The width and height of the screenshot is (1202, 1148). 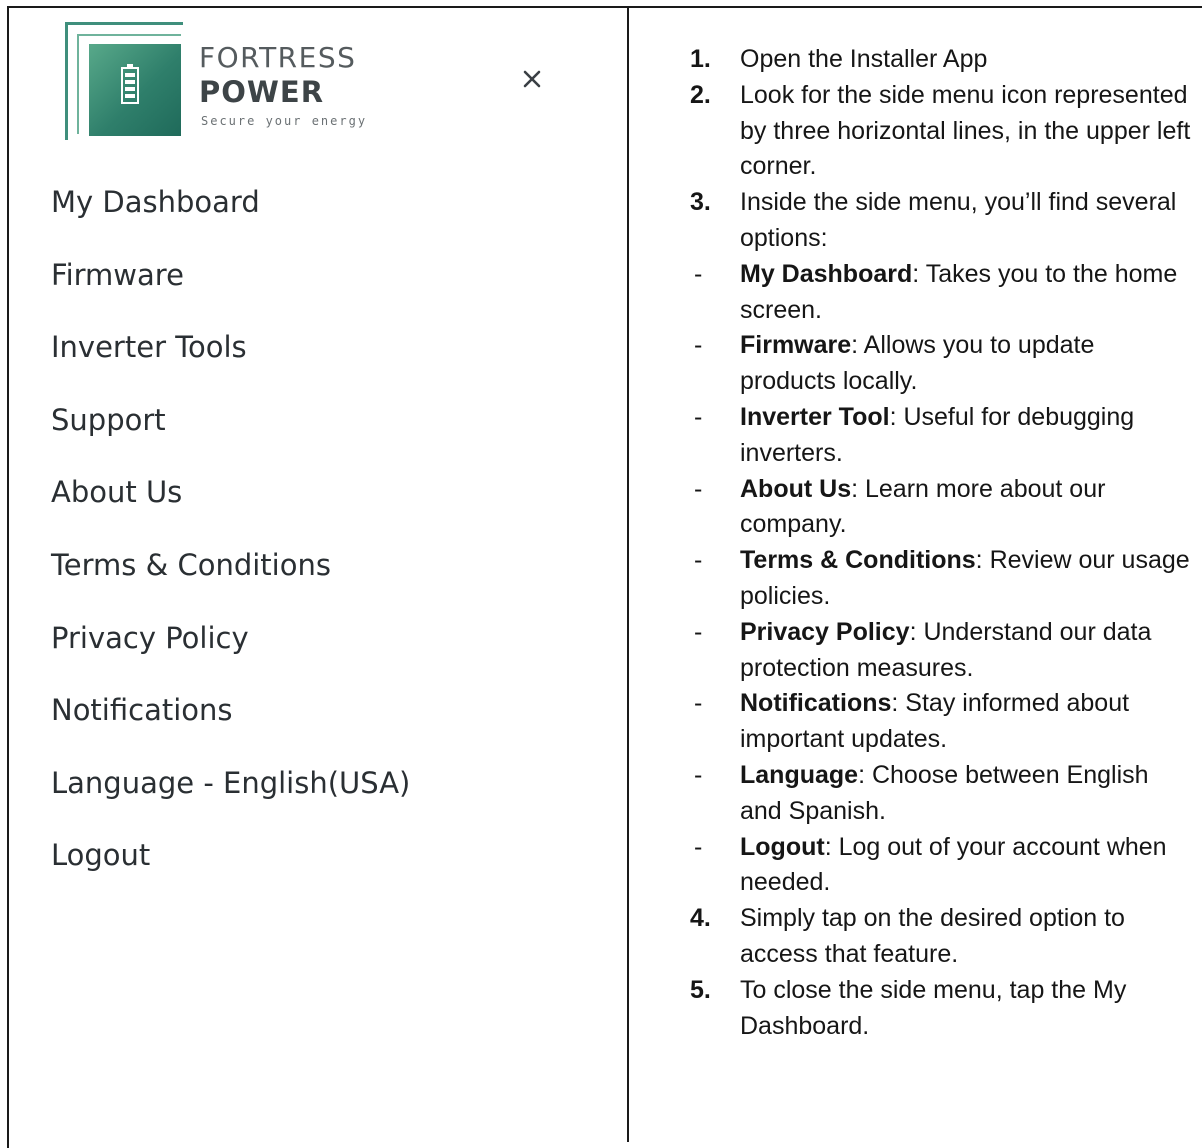 I want to click on bullet-text: About Us: Learn more about our company., so click(x=967, y=508).